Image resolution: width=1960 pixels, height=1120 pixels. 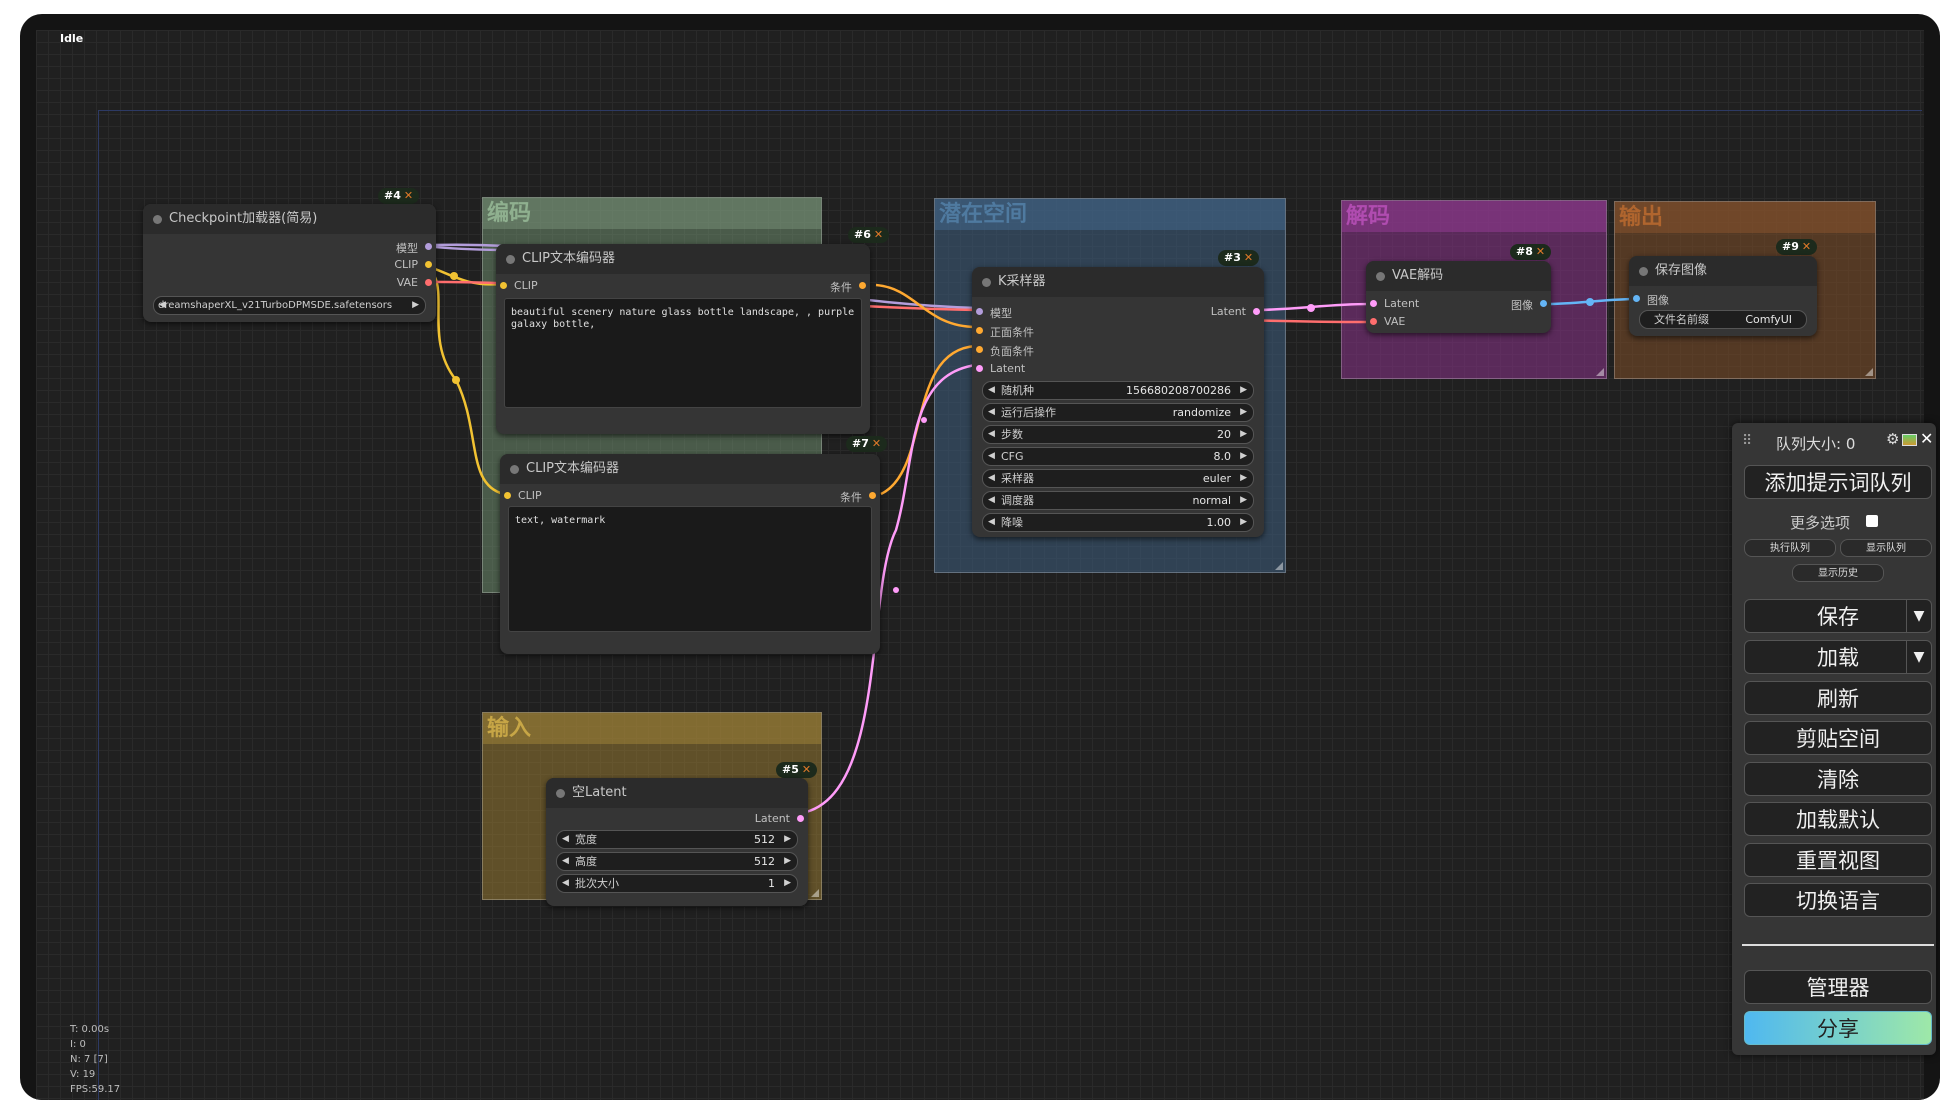 What do you see at coordinates (1636, 298) in the screenshot?
I see `input-pin-image` at bounding box center [1636, 298].